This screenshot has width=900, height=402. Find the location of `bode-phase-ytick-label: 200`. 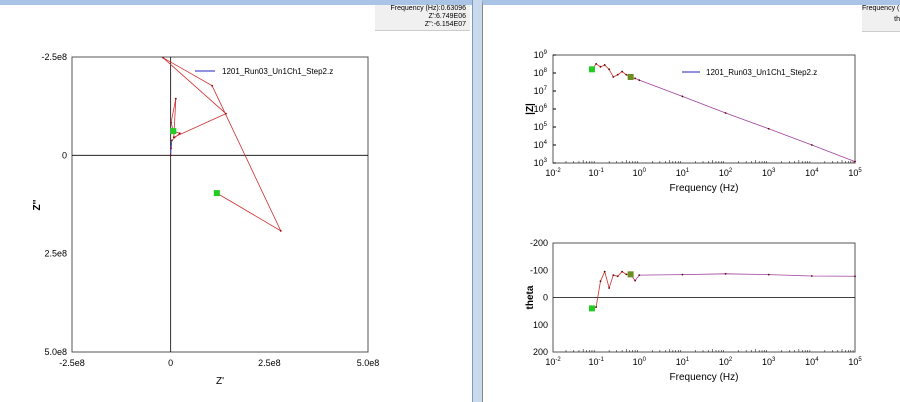

bode-phase-ytick-label: 200 is located at coordinates (540, 352).